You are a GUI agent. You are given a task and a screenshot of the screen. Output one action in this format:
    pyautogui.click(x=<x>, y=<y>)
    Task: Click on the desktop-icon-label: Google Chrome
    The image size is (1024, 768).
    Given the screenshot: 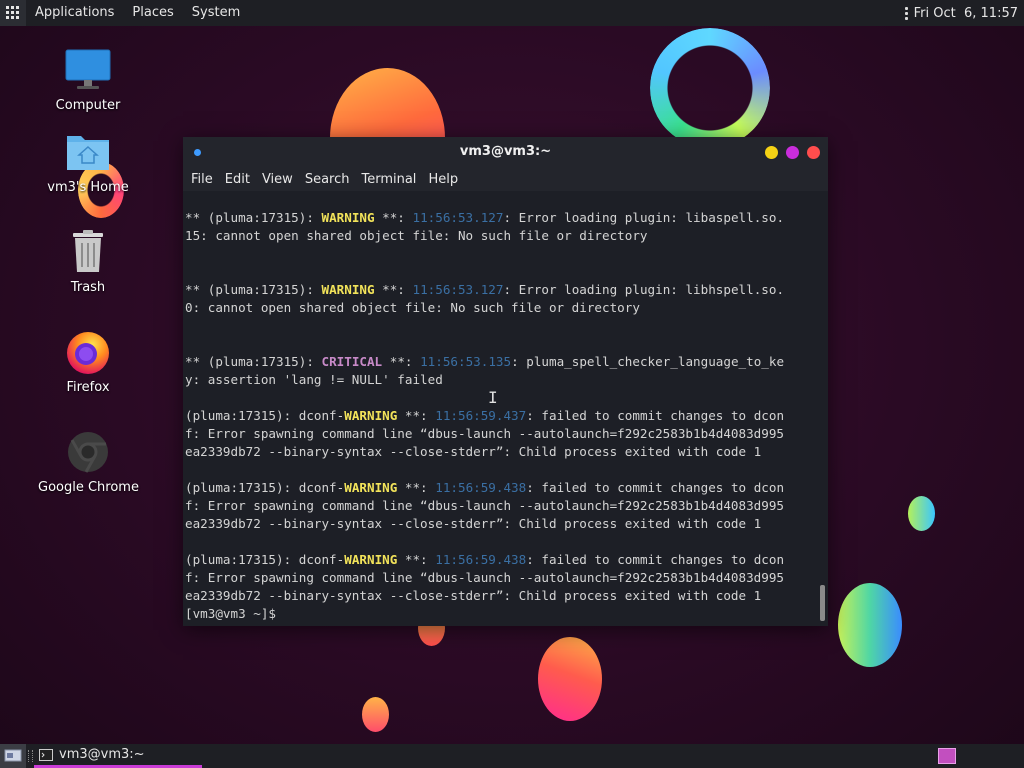 What is the action you would take?
    pyautogui.click(x=88, y=487)
    